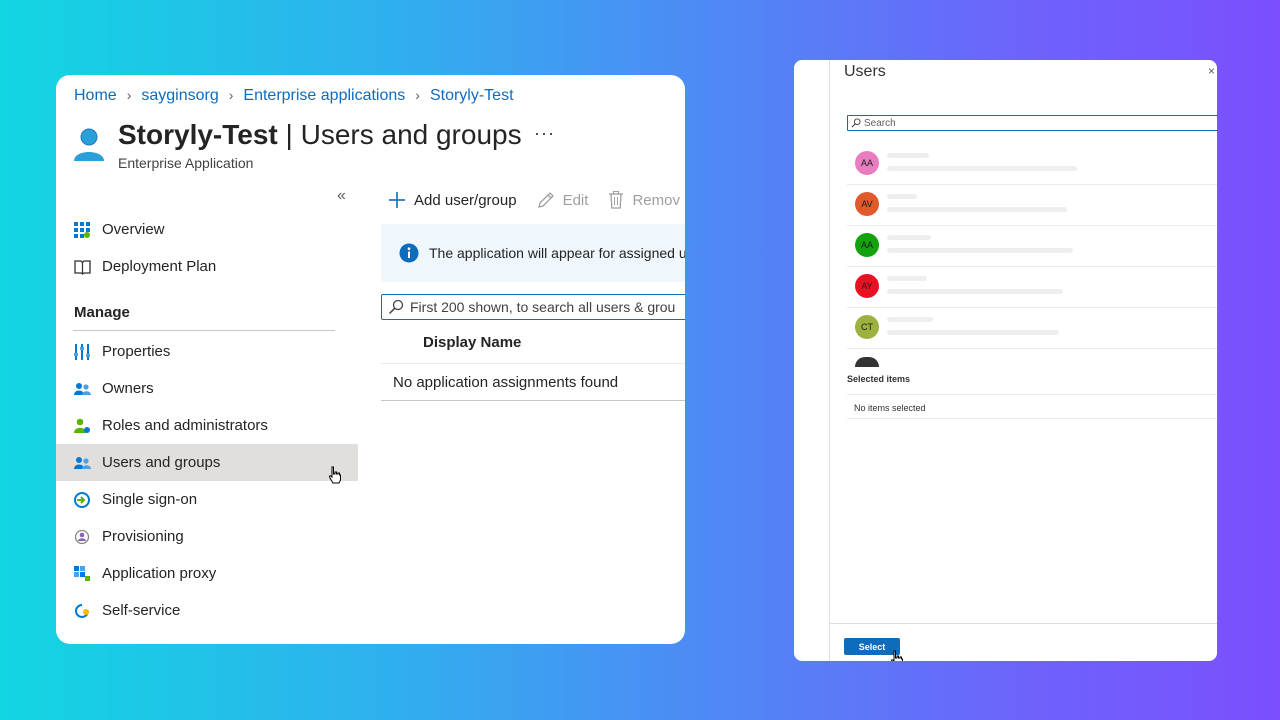 Image resolution: width=1280 pixels, height=720 pixels. I want to click on provisioning-icon, so click(82, 537).